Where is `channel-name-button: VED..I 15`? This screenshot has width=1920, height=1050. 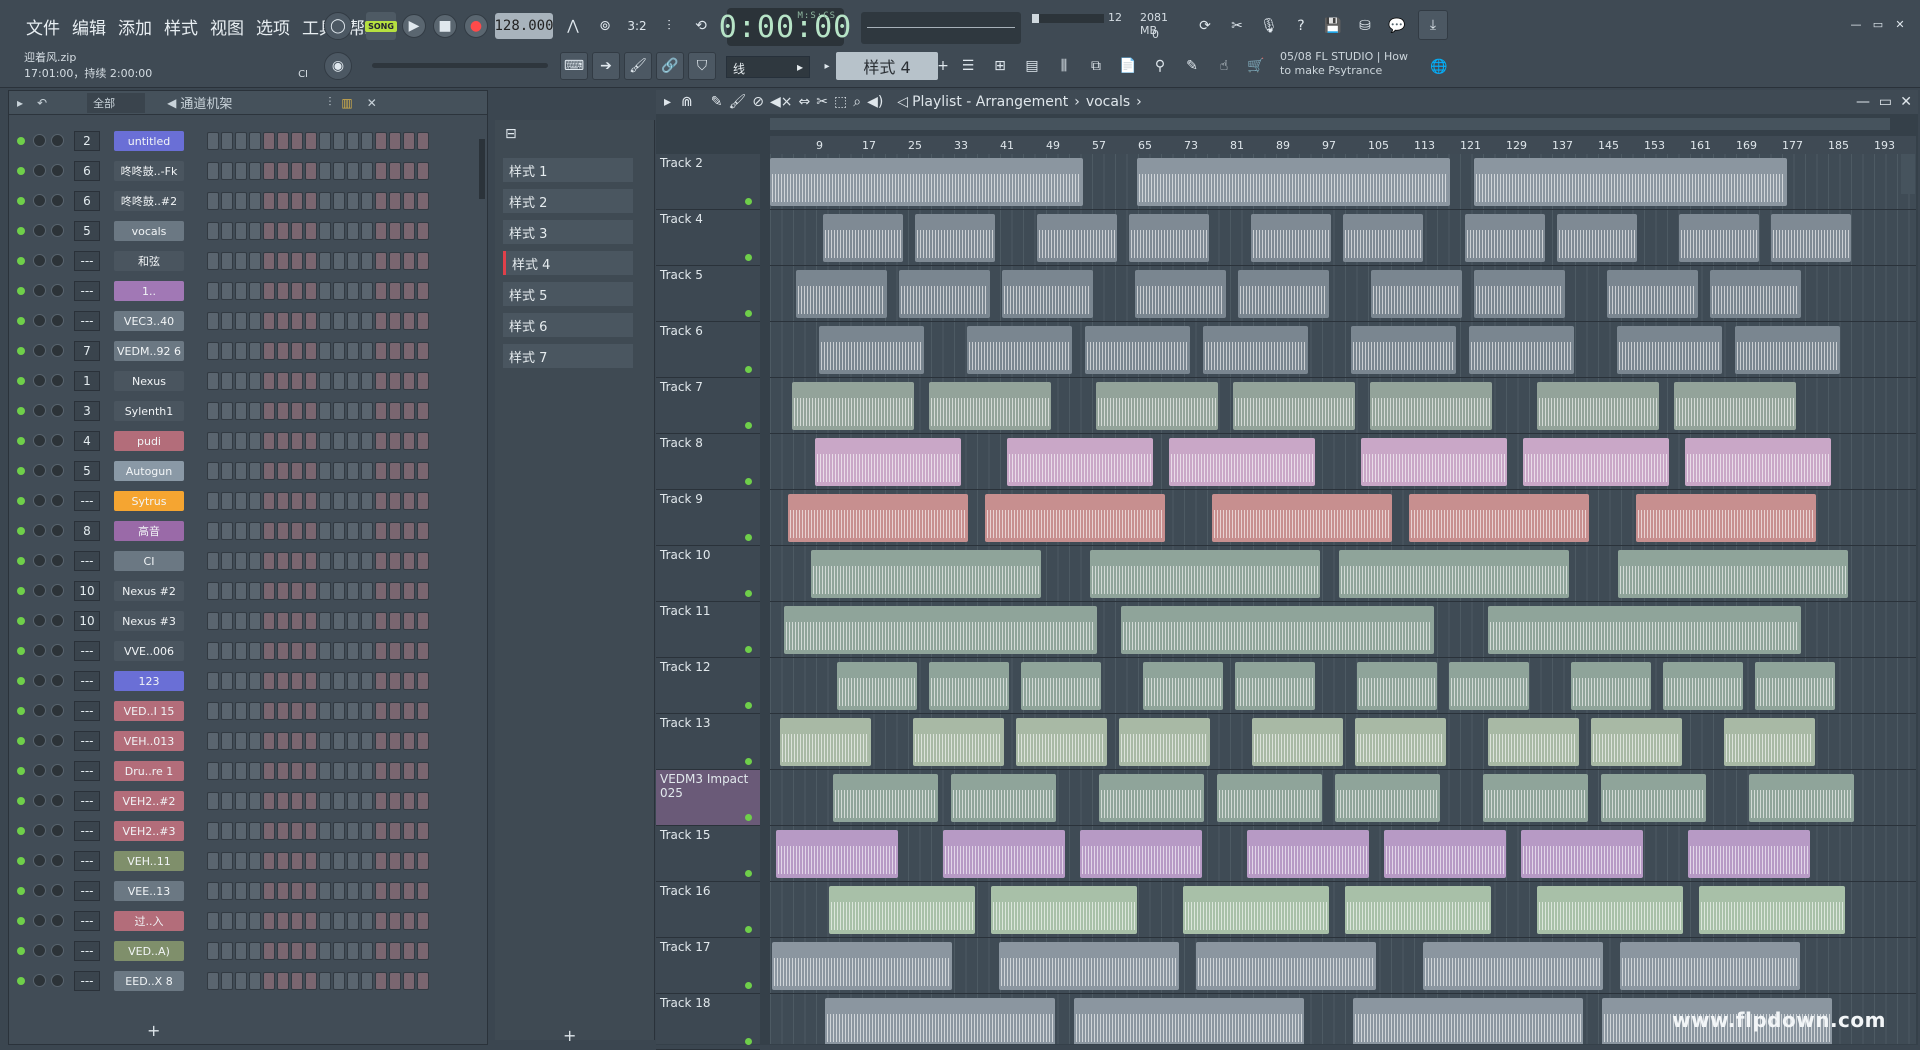 channel-name-button: VED..I 15 is located at coordinates (149, 711).